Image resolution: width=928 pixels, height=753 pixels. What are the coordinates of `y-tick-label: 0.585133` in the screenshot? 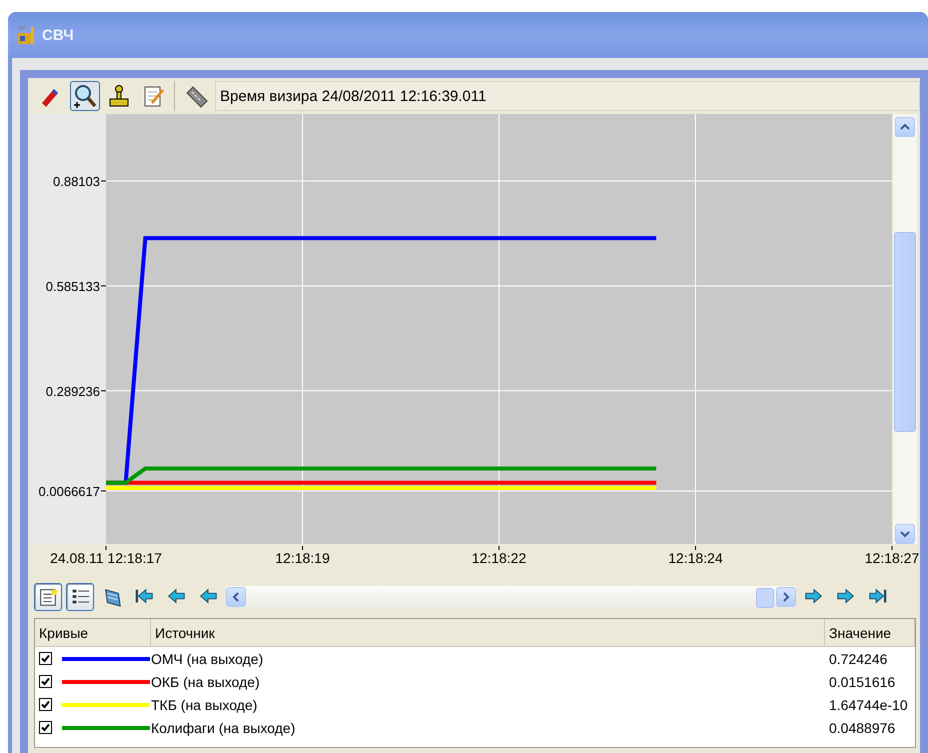 It's located at (73, 286).